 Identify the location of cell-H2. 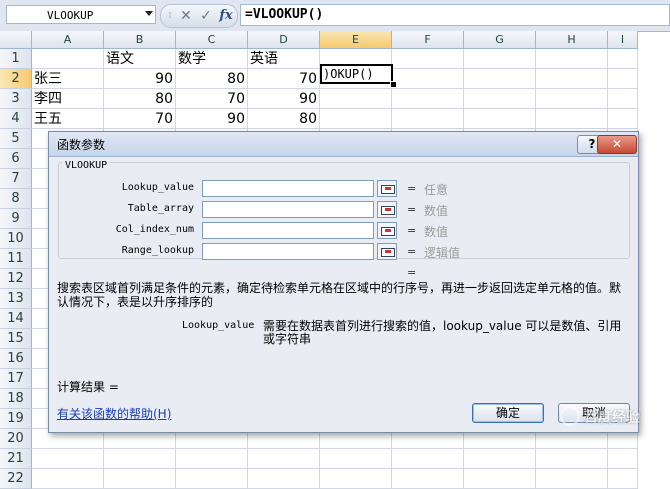
(572, 79).